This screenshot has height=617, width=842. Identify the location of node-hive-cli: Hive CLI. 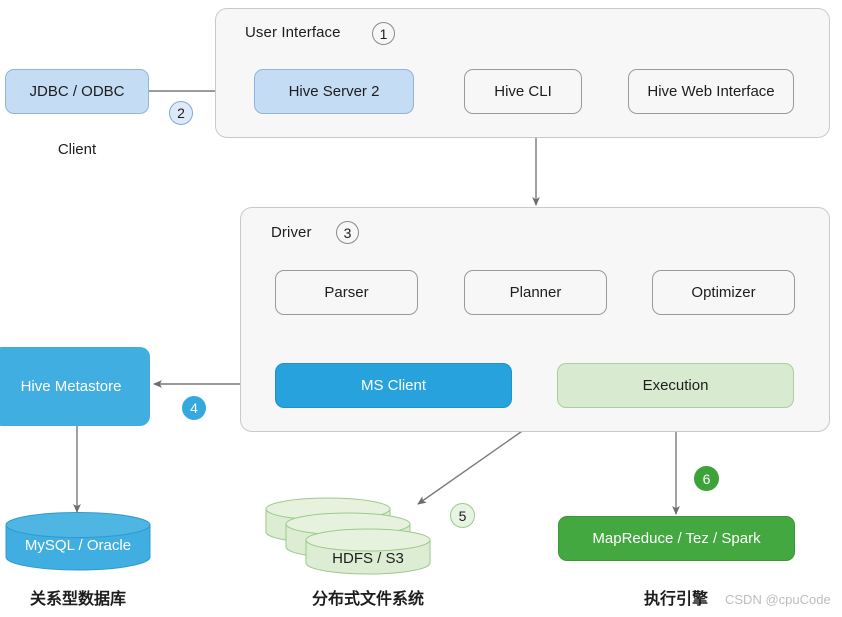
(523, 91).